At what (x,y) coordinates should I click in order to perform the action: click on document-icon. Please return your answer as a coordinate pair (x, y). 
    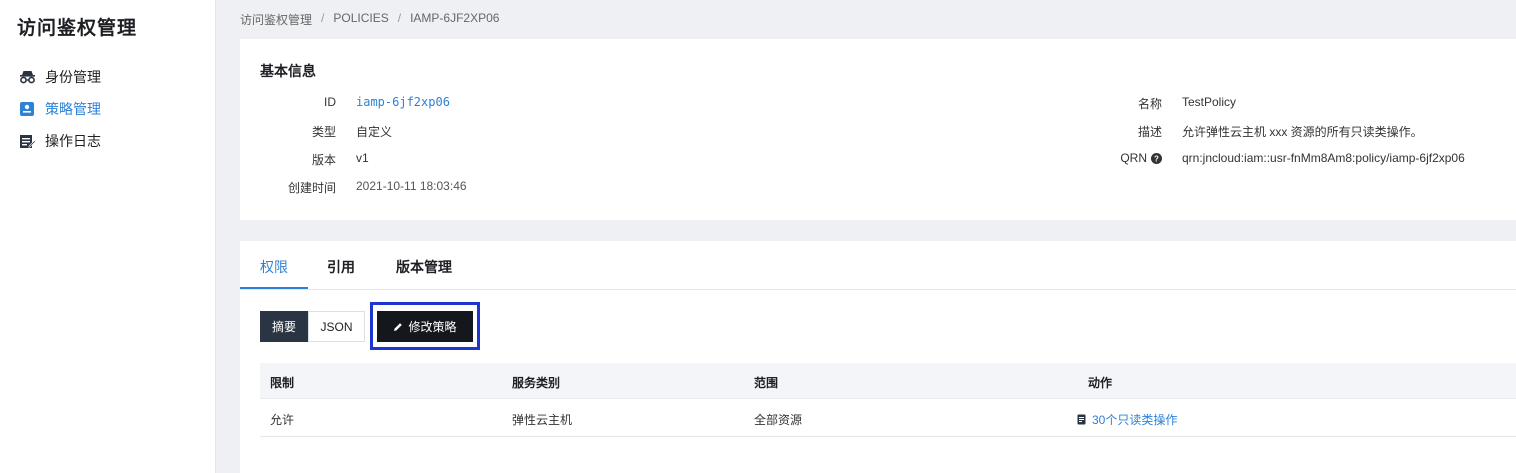
    Looking at the image, I should click on (1081, 419).